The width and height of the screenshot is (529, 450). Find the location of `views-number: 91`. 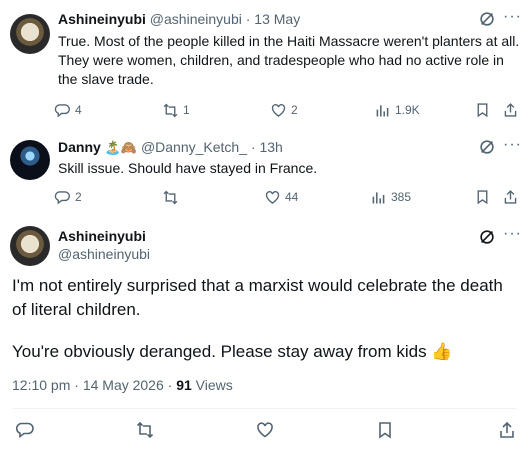

views-number: 91 is located at coordinates (184, 385).